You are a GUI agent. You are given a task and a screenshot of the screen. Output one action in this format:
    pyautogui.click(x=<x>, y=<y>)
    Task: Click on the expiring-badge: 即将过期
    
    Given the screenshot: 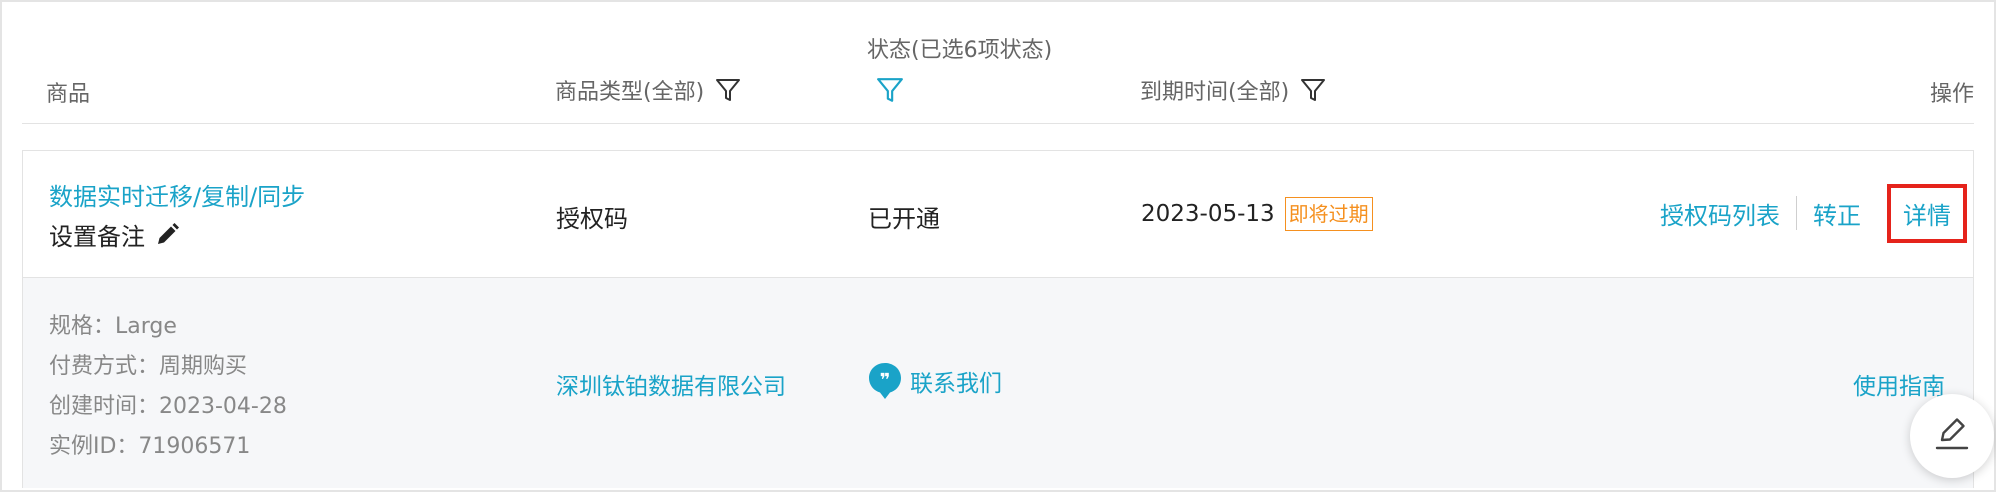 What is the action you would take?
    pyautogui.click(x=1328, y=214)
    